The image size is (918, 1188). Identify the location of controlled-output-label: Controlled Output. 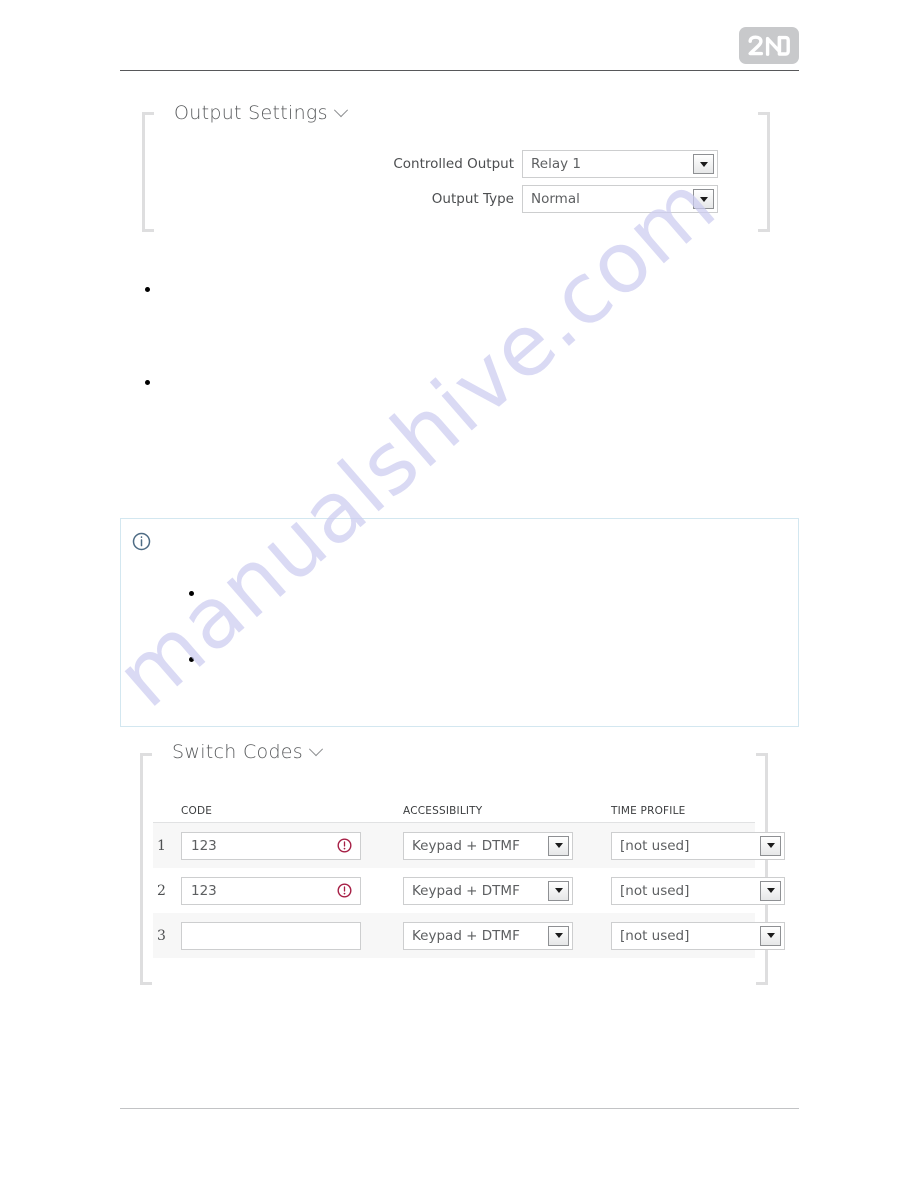
(453, 164).